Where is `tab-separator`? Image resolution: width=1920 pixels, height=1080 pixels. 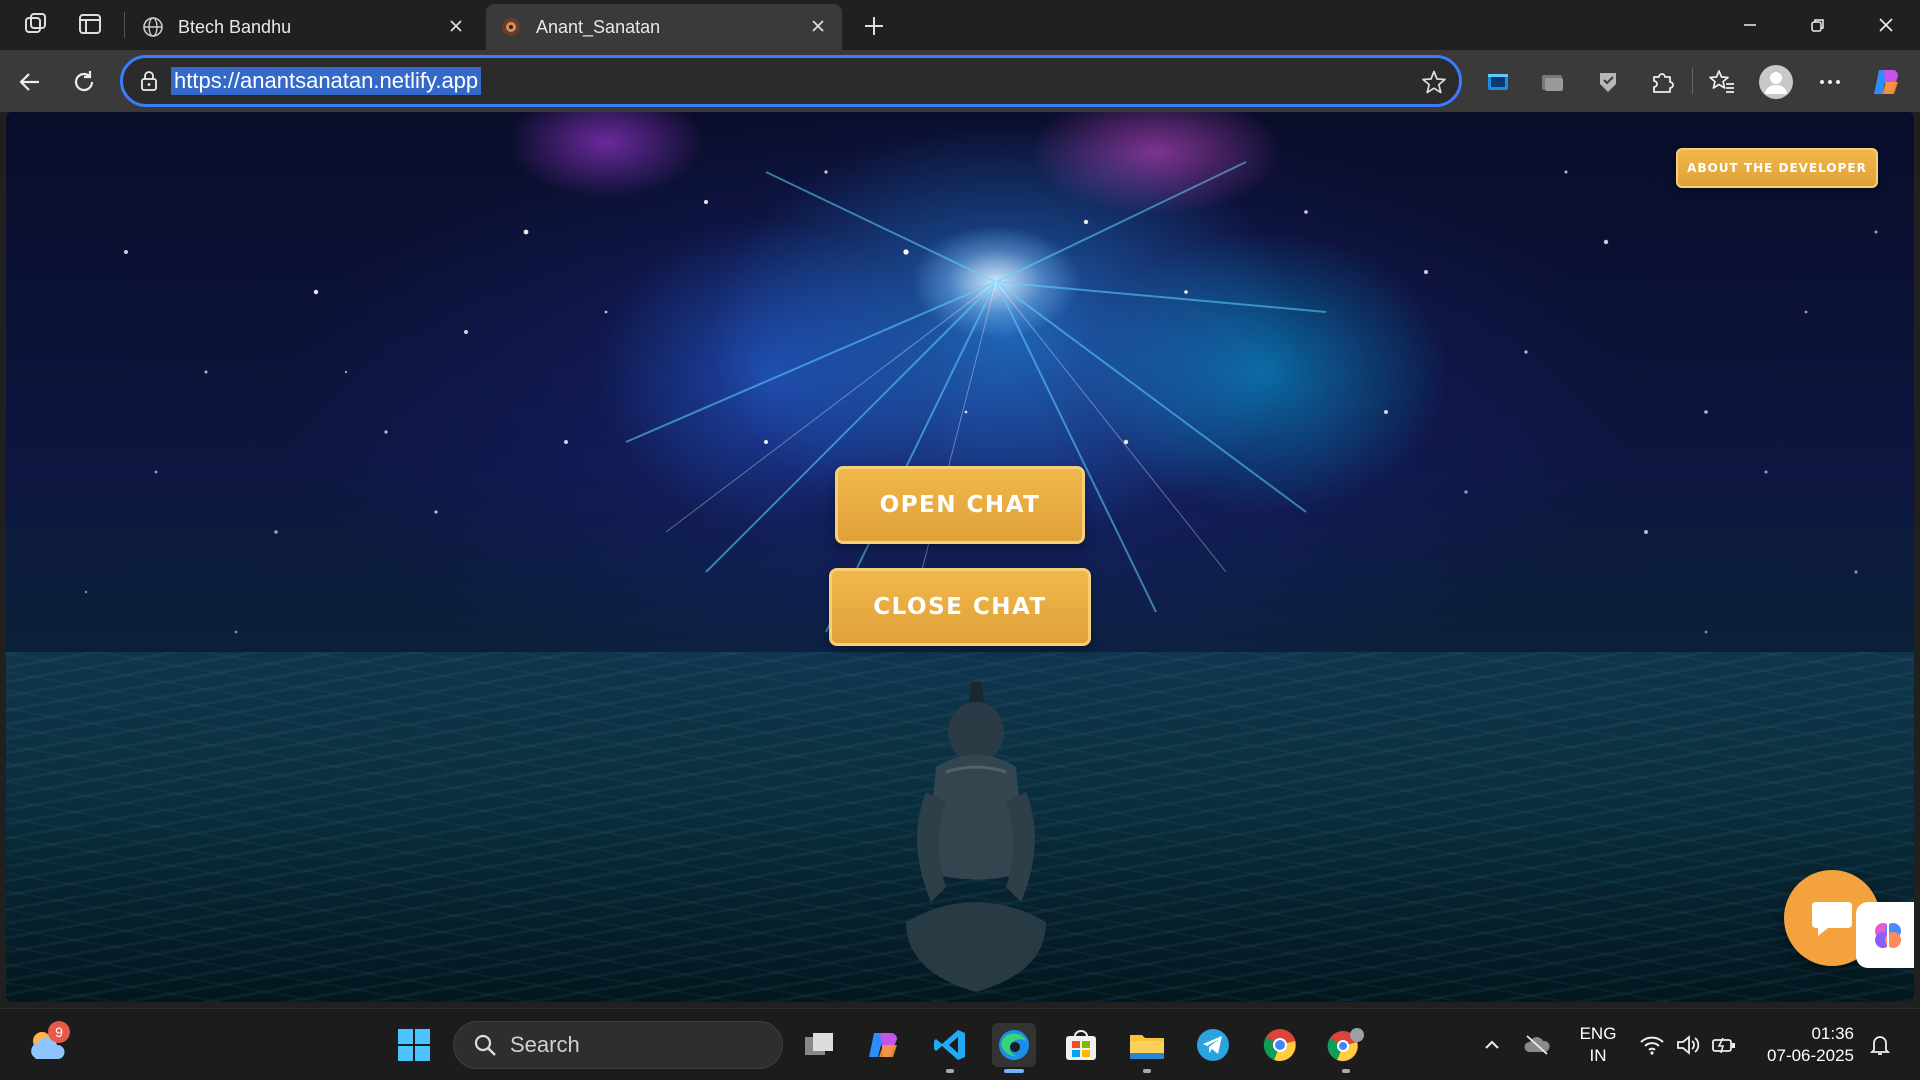 tab-separator is located at coordinates (124, 25).